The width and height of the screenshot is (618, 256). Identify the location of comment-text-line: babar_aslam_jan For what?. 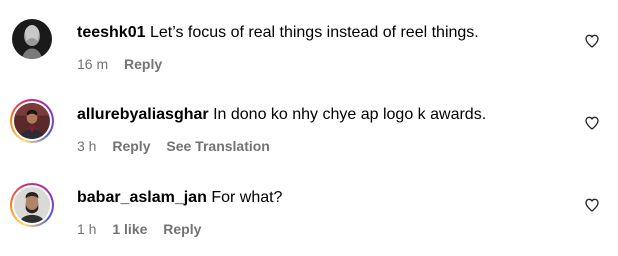
(179, 198).